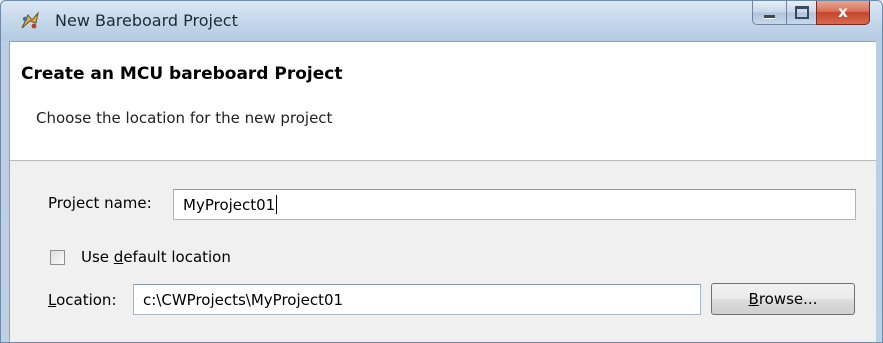 This screenshot has height=343, width=883. I want to click on minimize-button, so click(769, 13).